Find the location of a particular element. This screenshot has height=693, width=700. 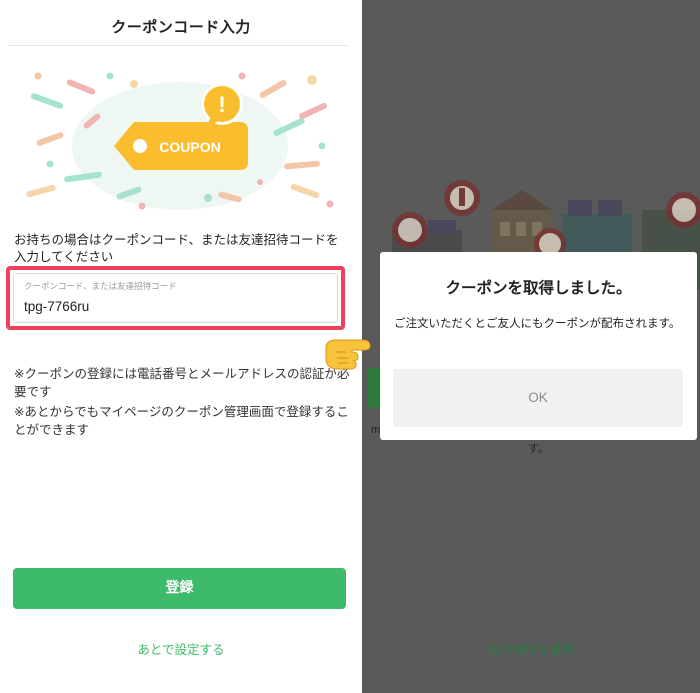

coupon-tag-icon: COUPON is located at coordinates (181, 146).